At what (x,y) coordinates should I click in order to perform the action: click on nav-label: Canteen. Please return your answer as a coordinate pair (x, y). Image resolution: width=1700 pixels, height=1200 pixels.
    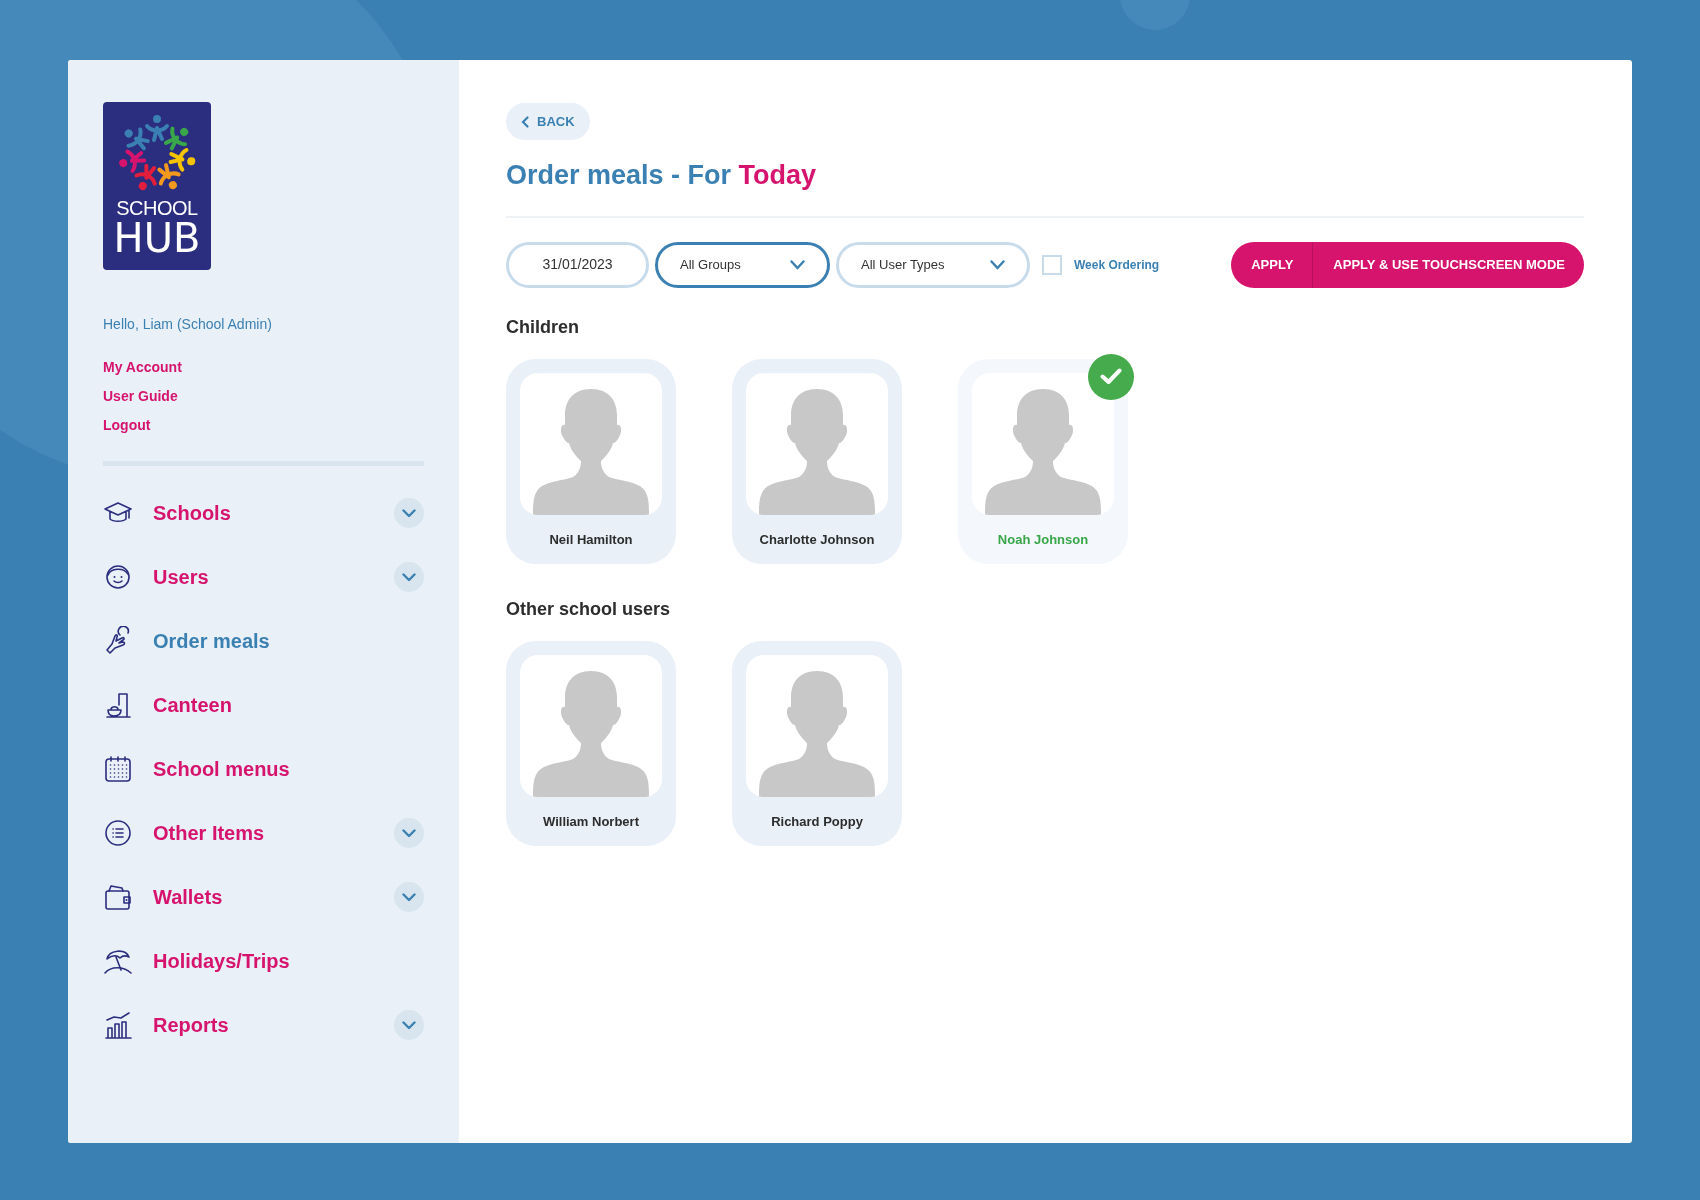
    Looking at the image, I should click on (192, 705).